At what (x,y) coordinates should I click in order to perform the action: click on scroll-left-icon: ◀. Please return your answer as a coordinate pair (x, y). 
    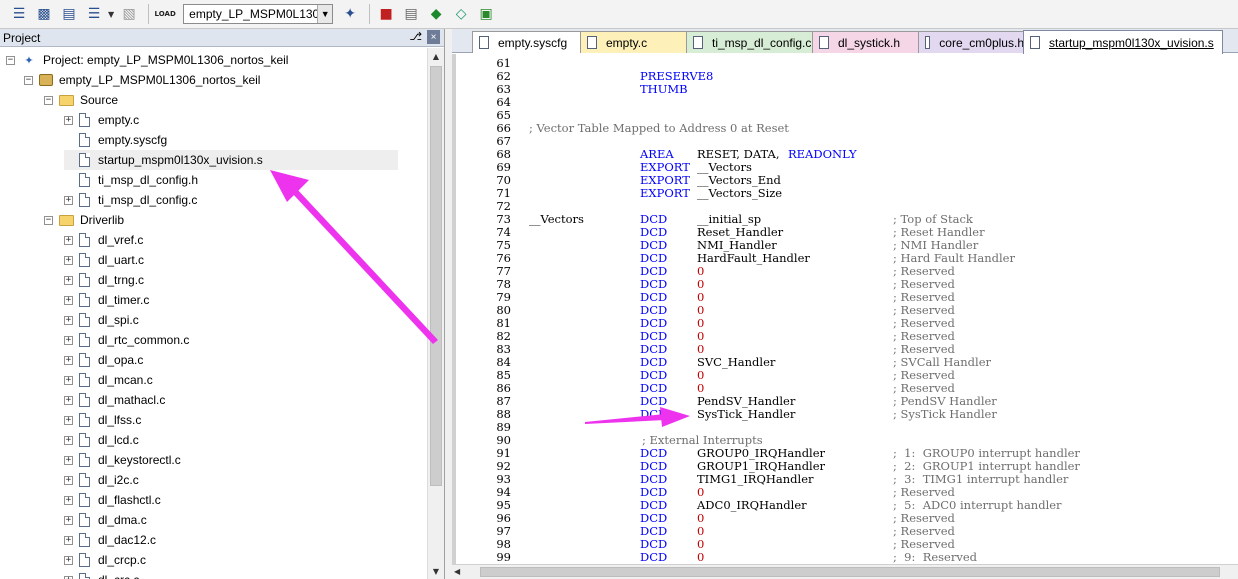
    Looking at the image, I should click on (457, 571).